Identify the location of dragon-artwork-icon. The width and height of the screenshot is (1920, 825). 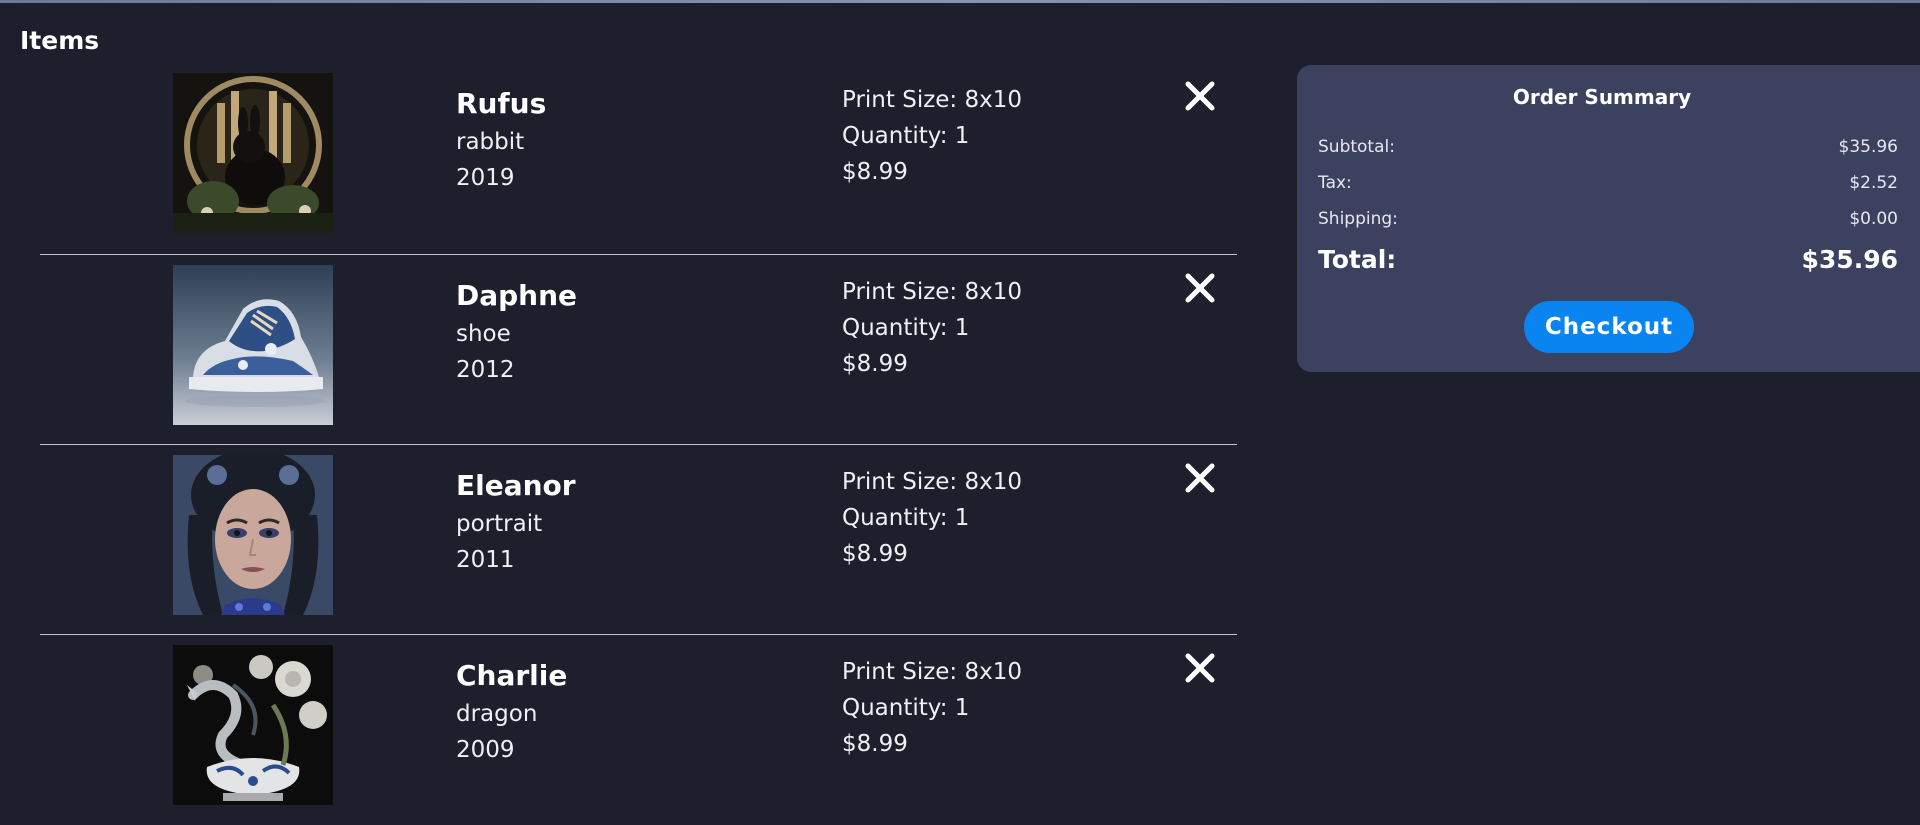
(253, 725).